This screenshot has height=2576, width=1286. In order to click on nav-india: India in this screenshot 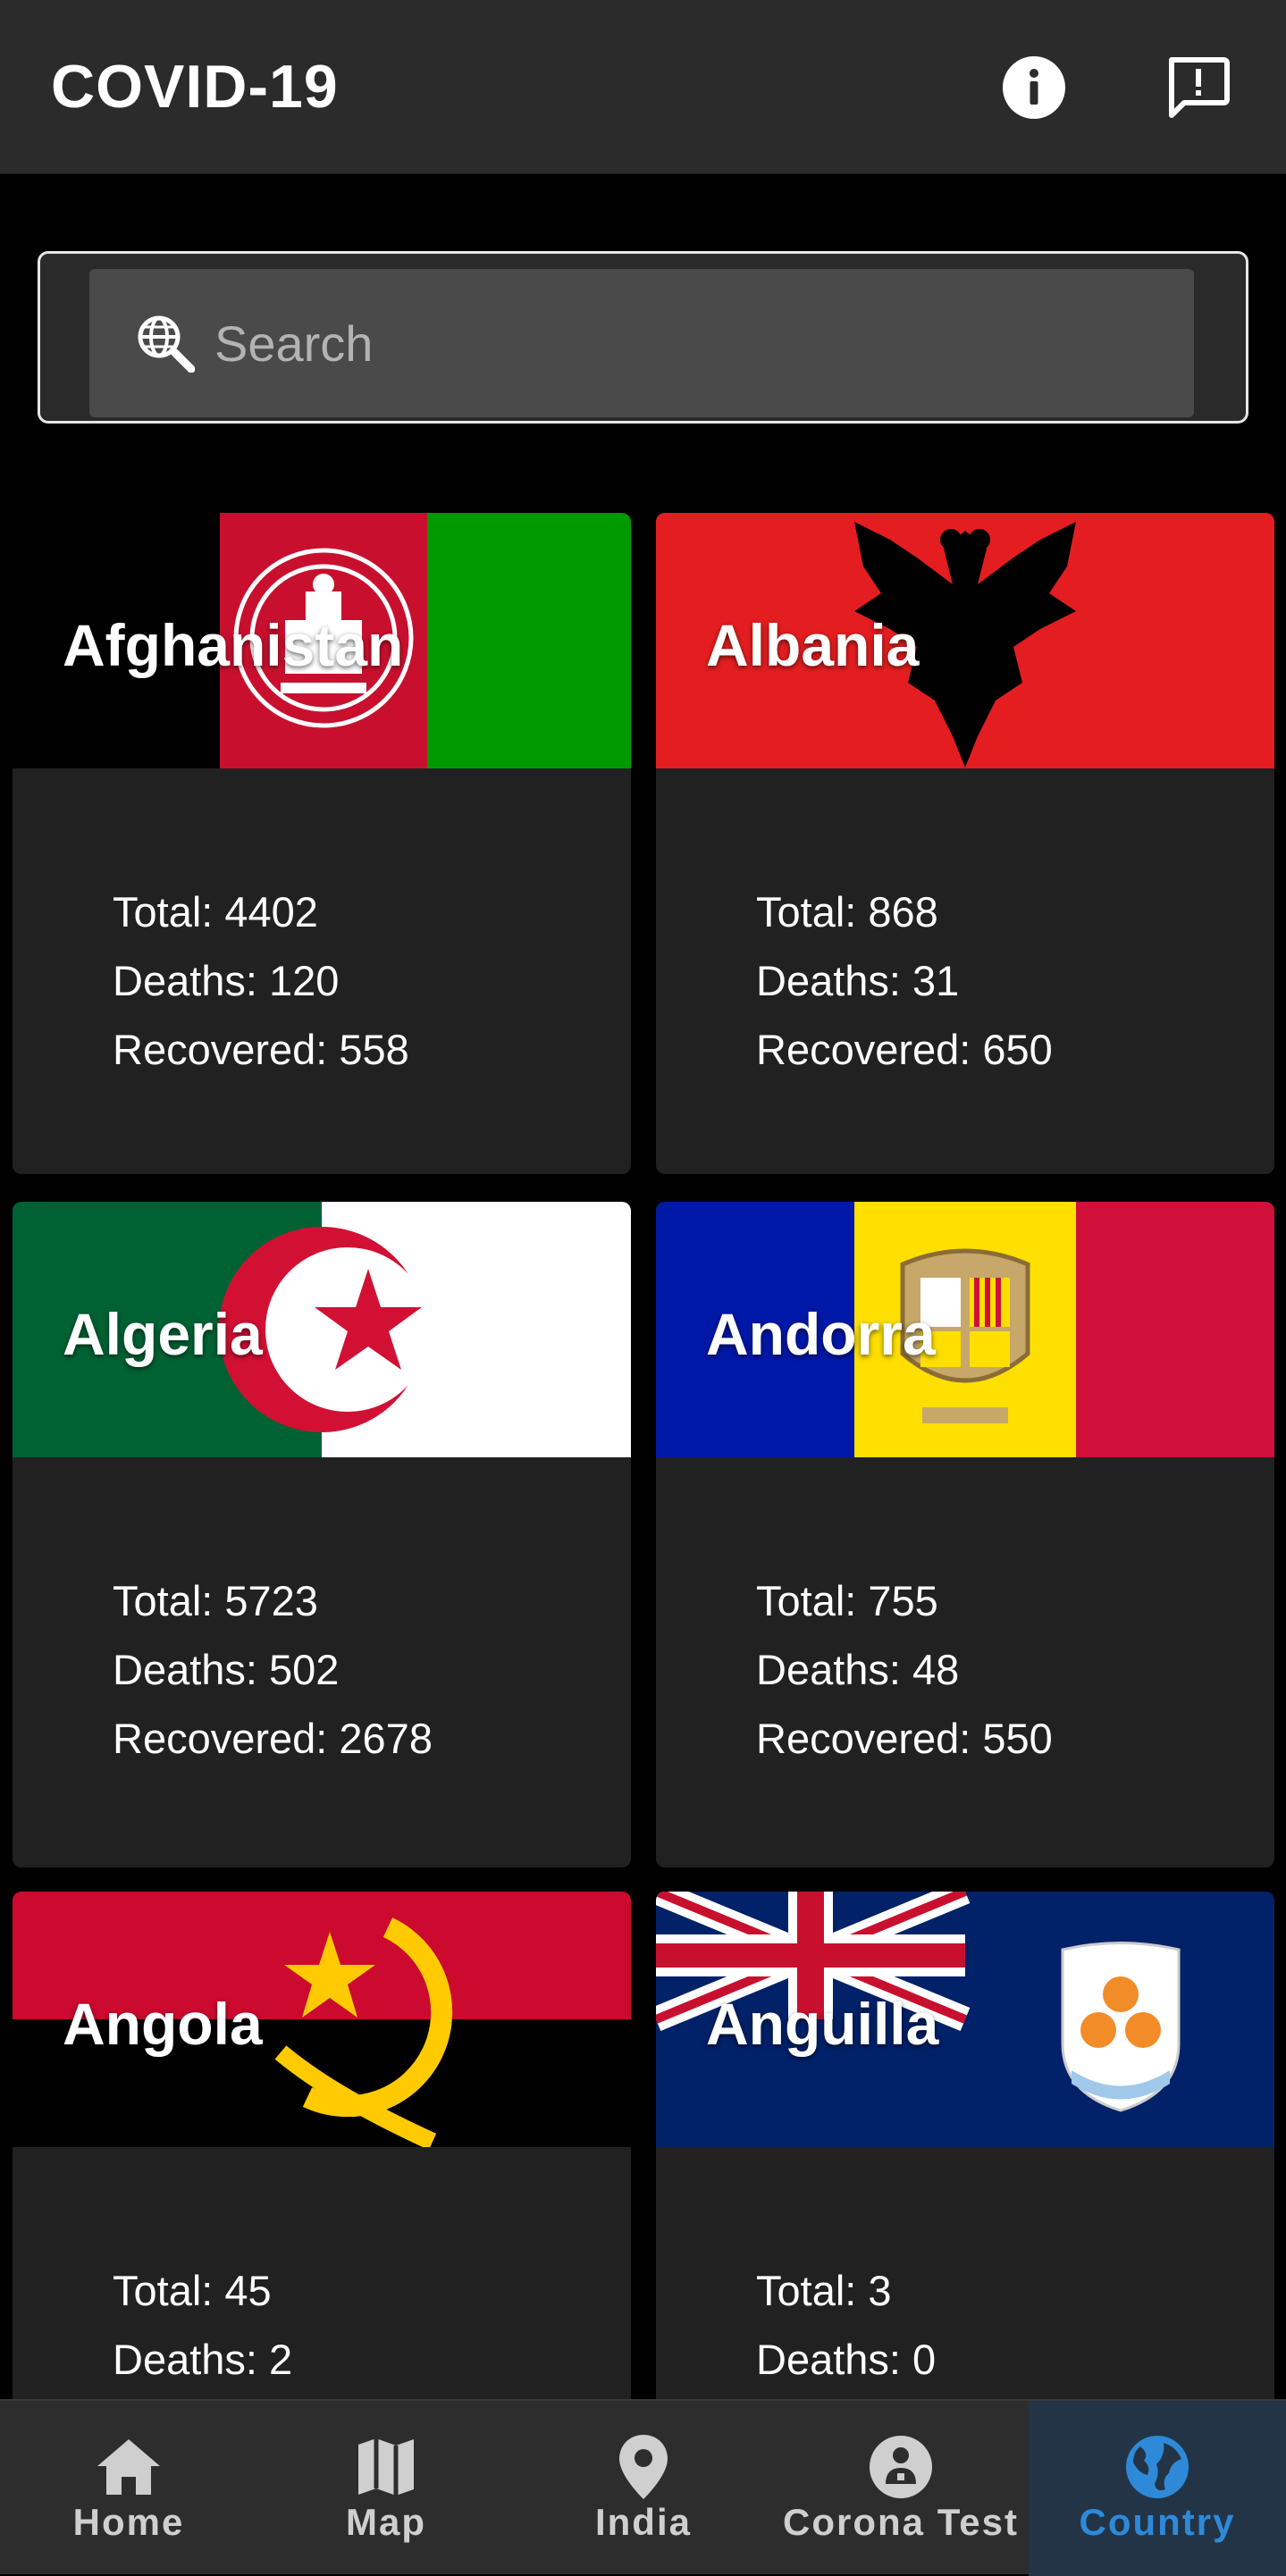, I will do `click(643, 2488)`.